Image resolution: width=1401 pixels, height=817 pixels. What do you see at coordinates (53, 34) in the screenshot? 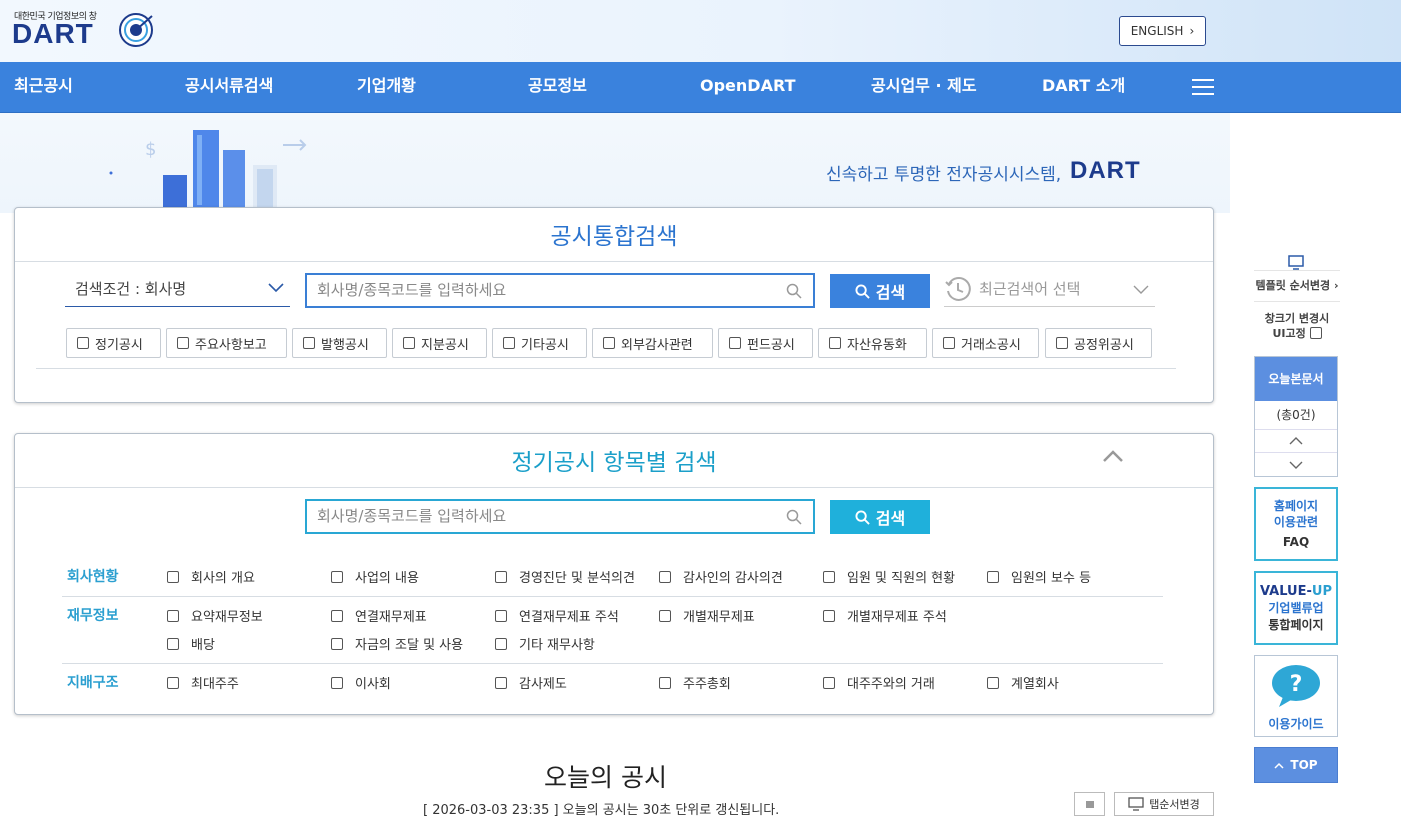
I see `dart-logo: DART` at bounding box center [53, 34].